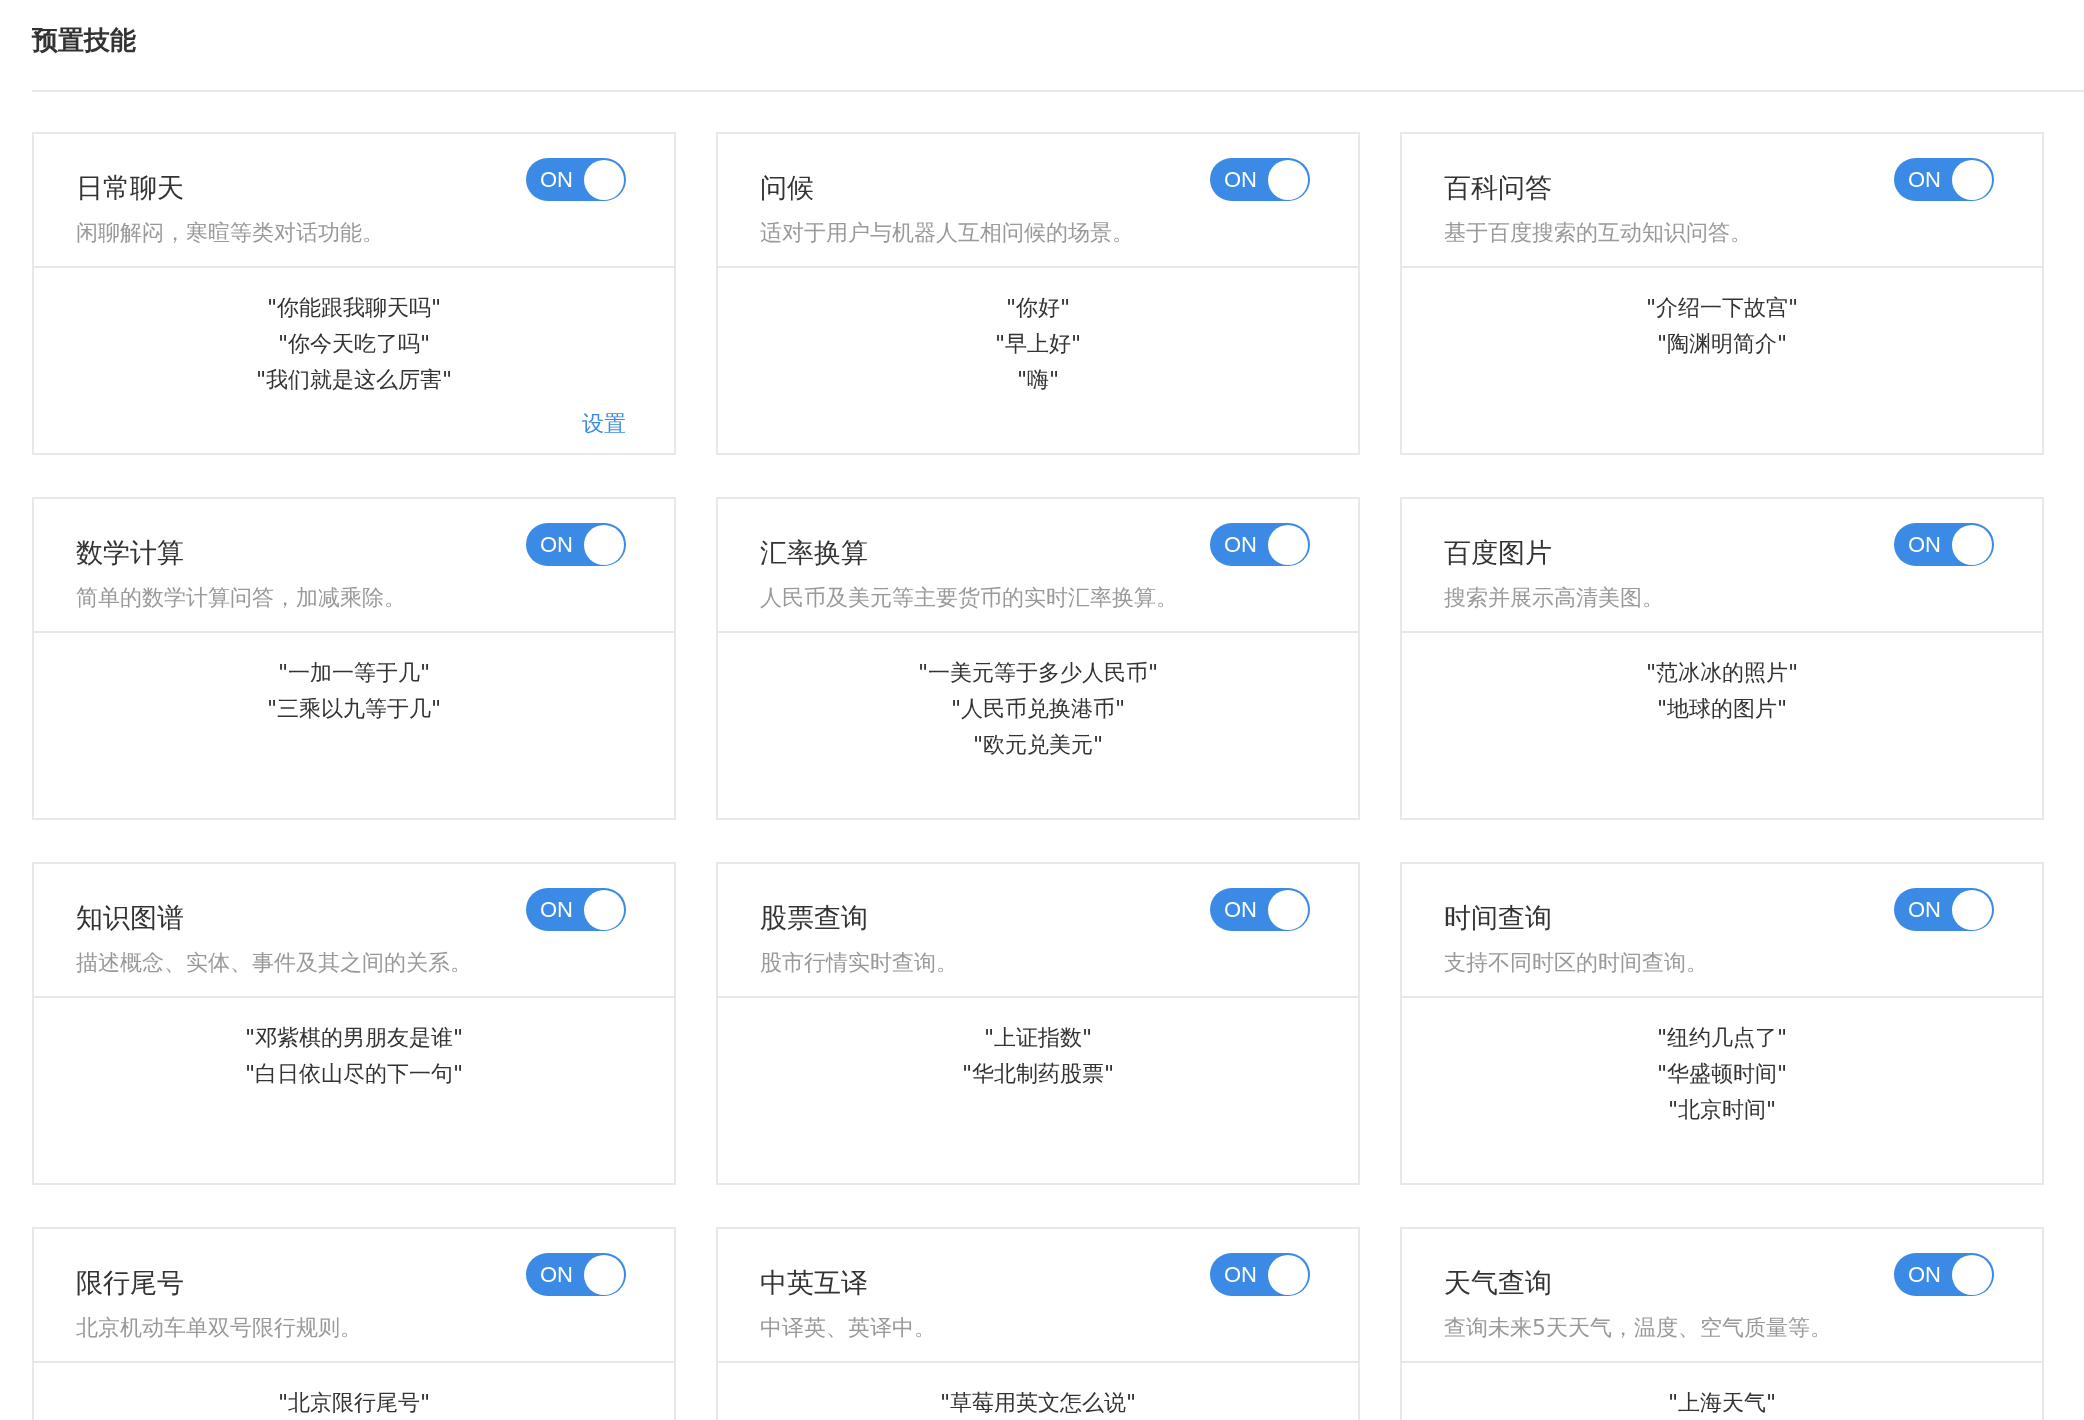 This screenshot has width=2084, height=1420. What do you see at coordinates (947, 233) in the screenshot?
I see `skill-description: 适对于用户与机器人互相问候的场景。` at bounding box center [947, 233].